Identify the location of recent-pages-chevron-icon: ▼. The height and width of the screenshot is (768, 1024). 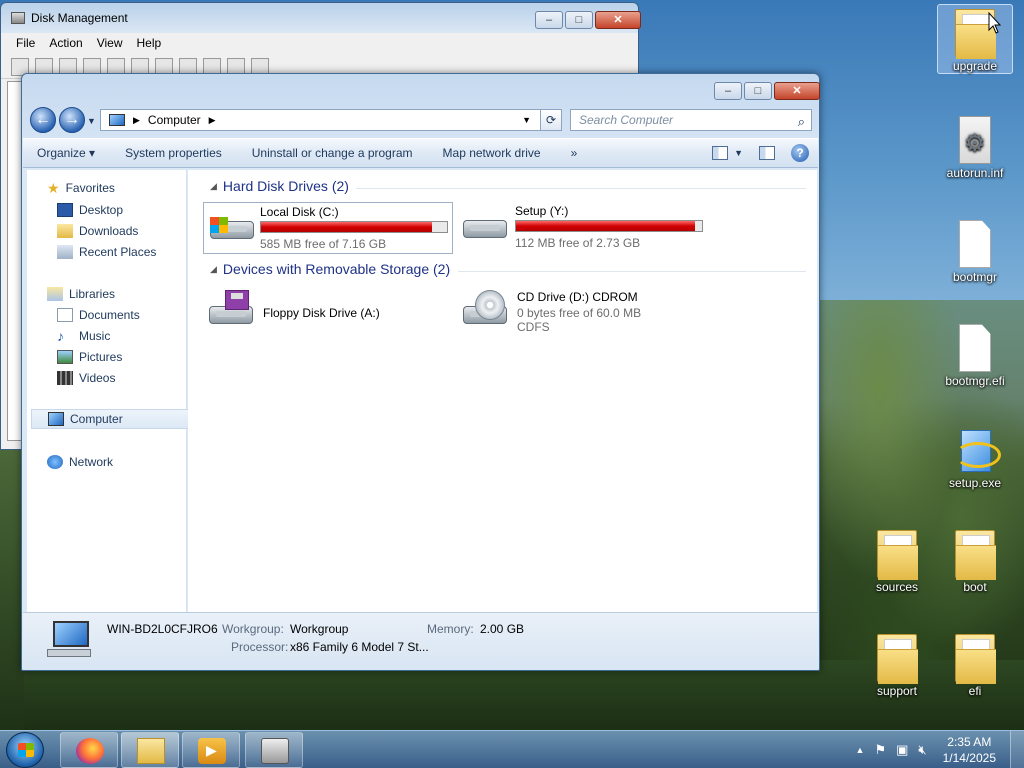
(91, 121).